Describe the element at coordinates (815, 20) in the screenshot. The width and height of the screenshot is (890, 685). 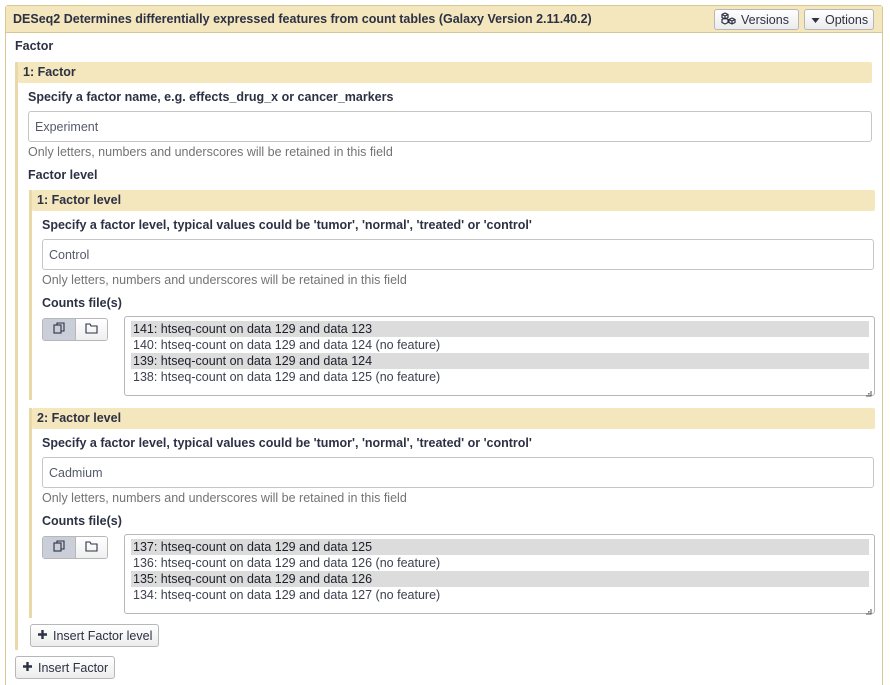
I see `caret-down-icon` at that location.